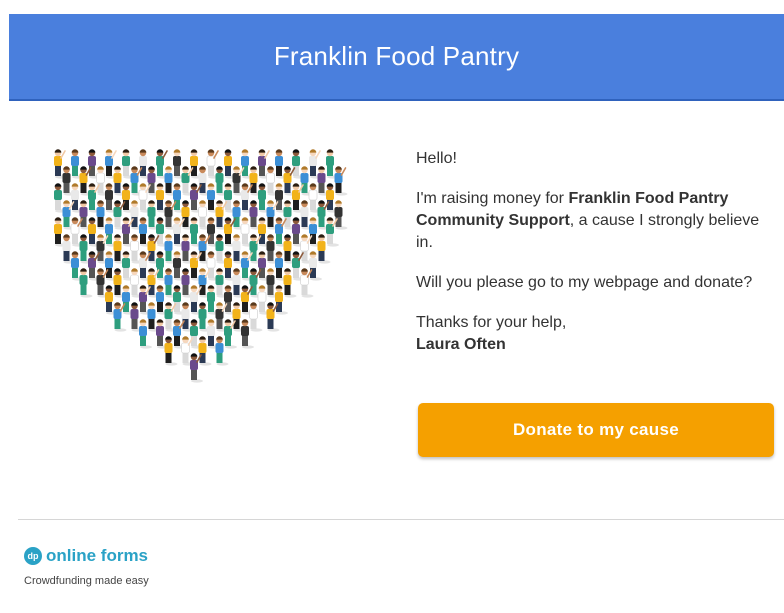  What do you see at coordinates (201, 266) in the screenshot?
I see `heart-illustration-icon` at bounding box center [201, 266].